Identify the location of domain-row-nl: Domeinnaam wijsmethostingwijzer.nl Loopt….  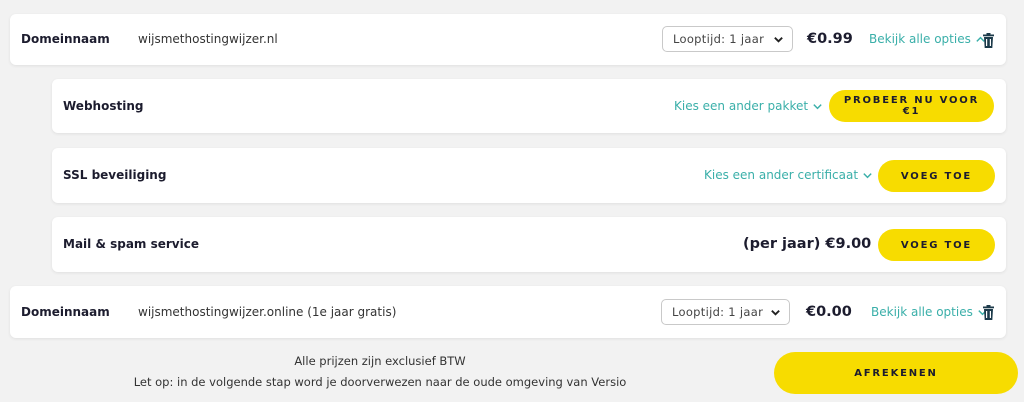
(508, 39).